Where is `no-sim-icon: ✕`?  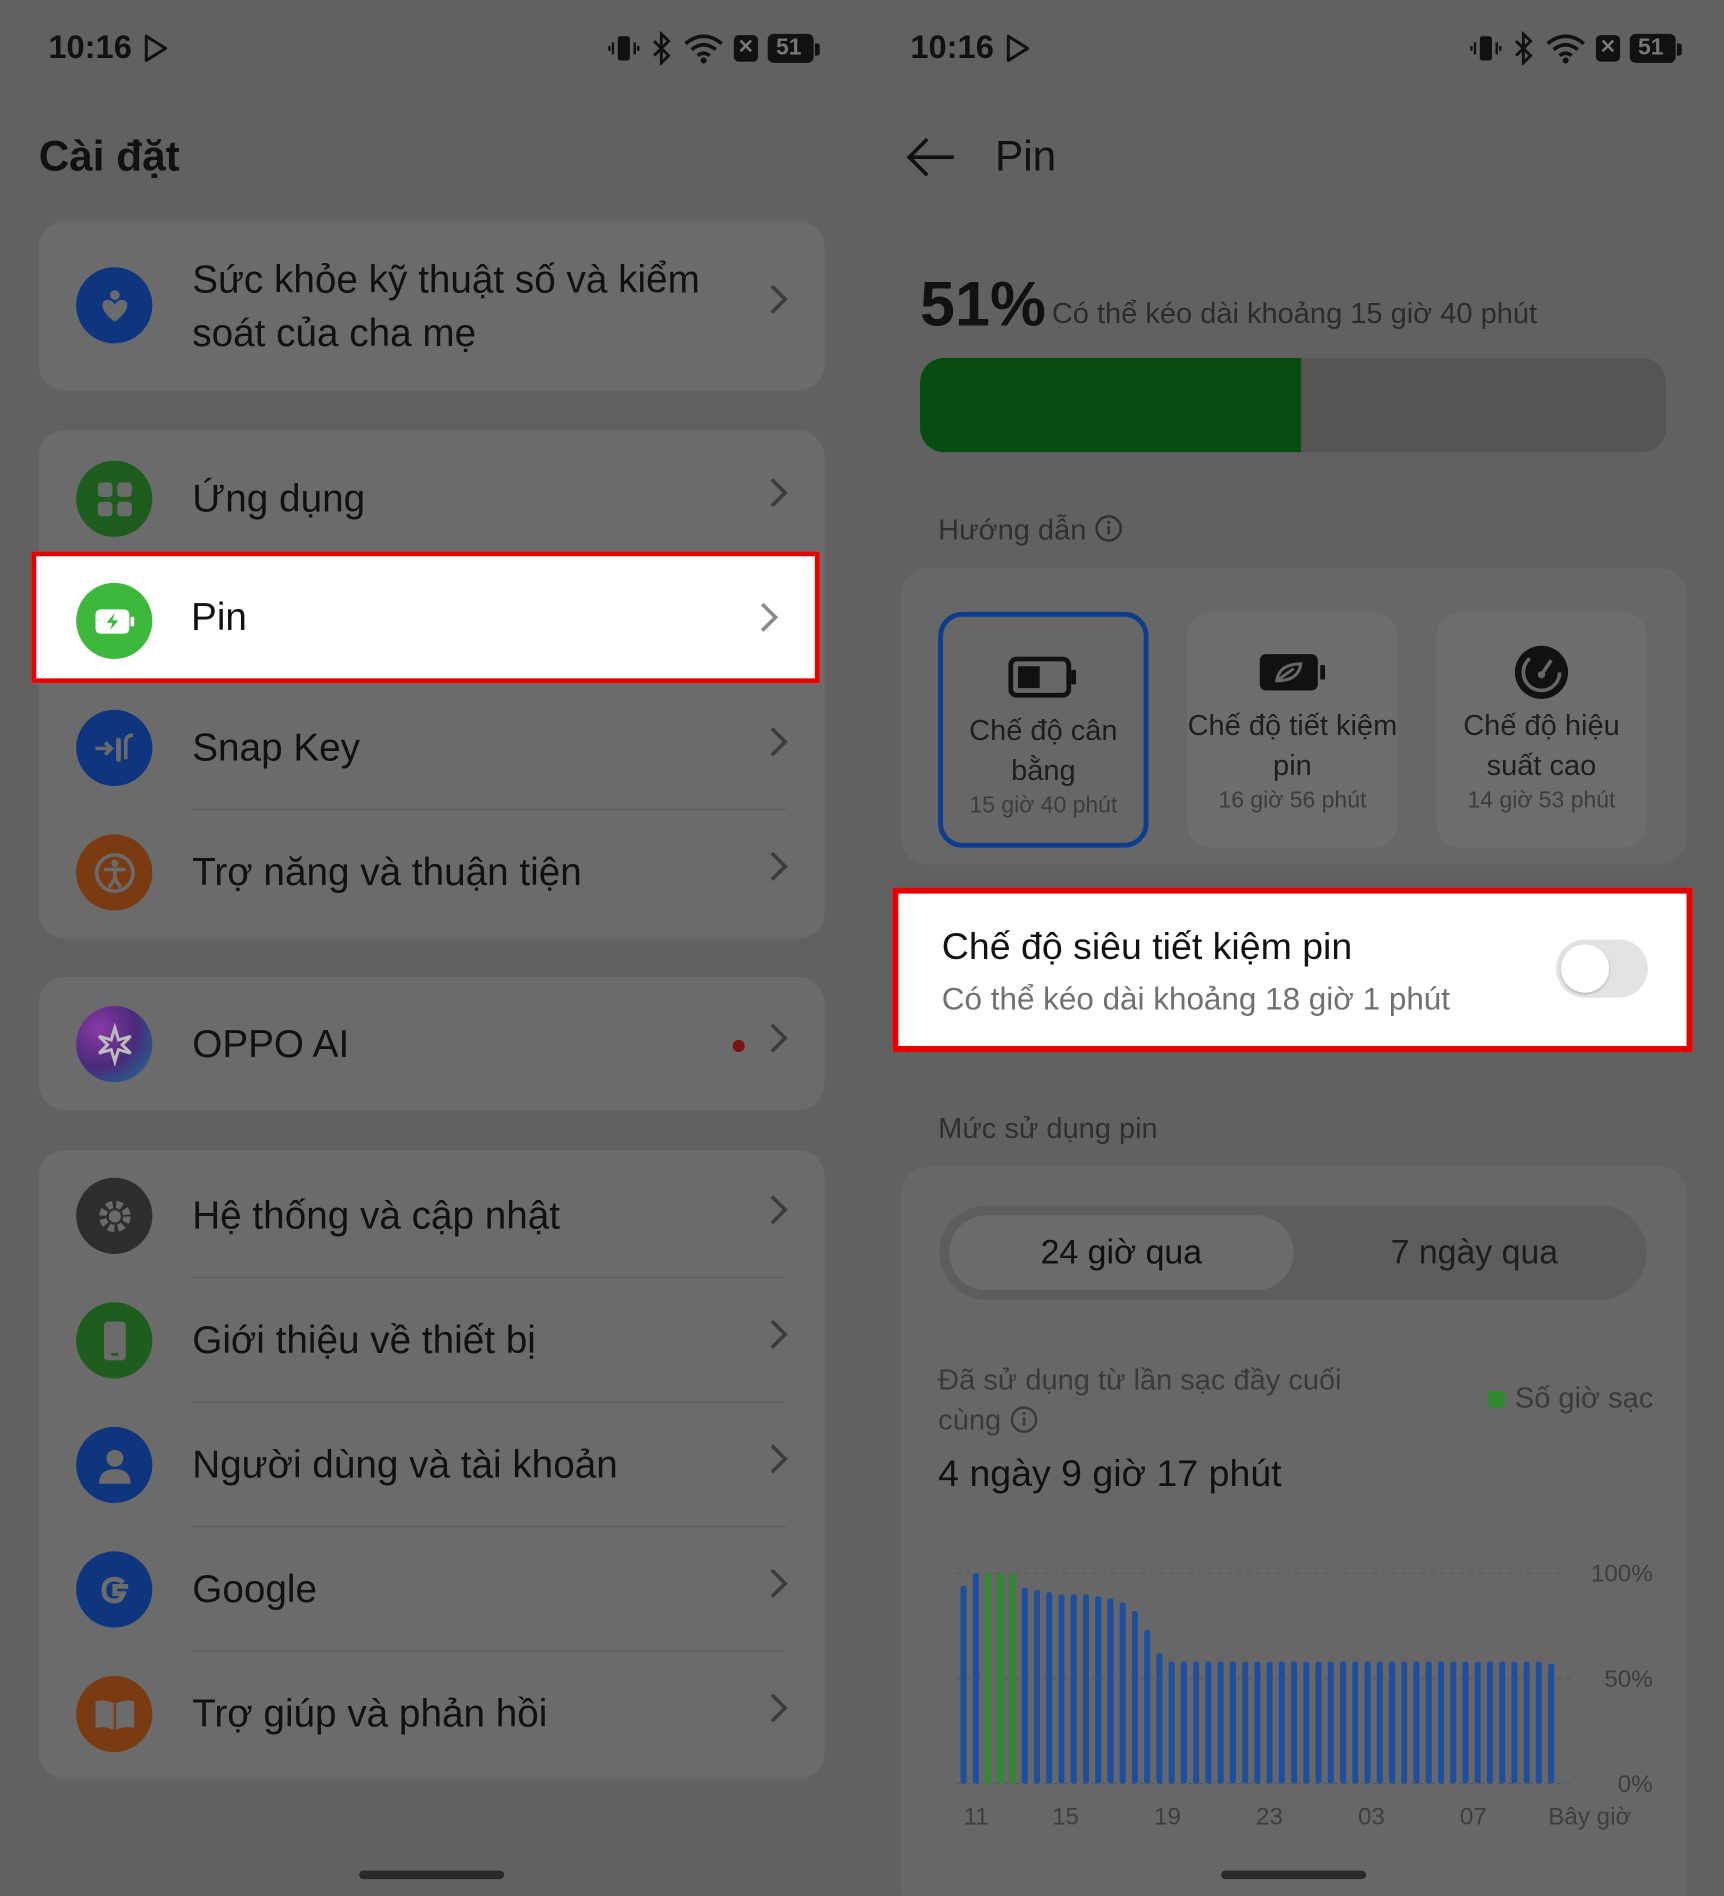 no-sim-icon: ✕ is located at coordinates (745, 48).